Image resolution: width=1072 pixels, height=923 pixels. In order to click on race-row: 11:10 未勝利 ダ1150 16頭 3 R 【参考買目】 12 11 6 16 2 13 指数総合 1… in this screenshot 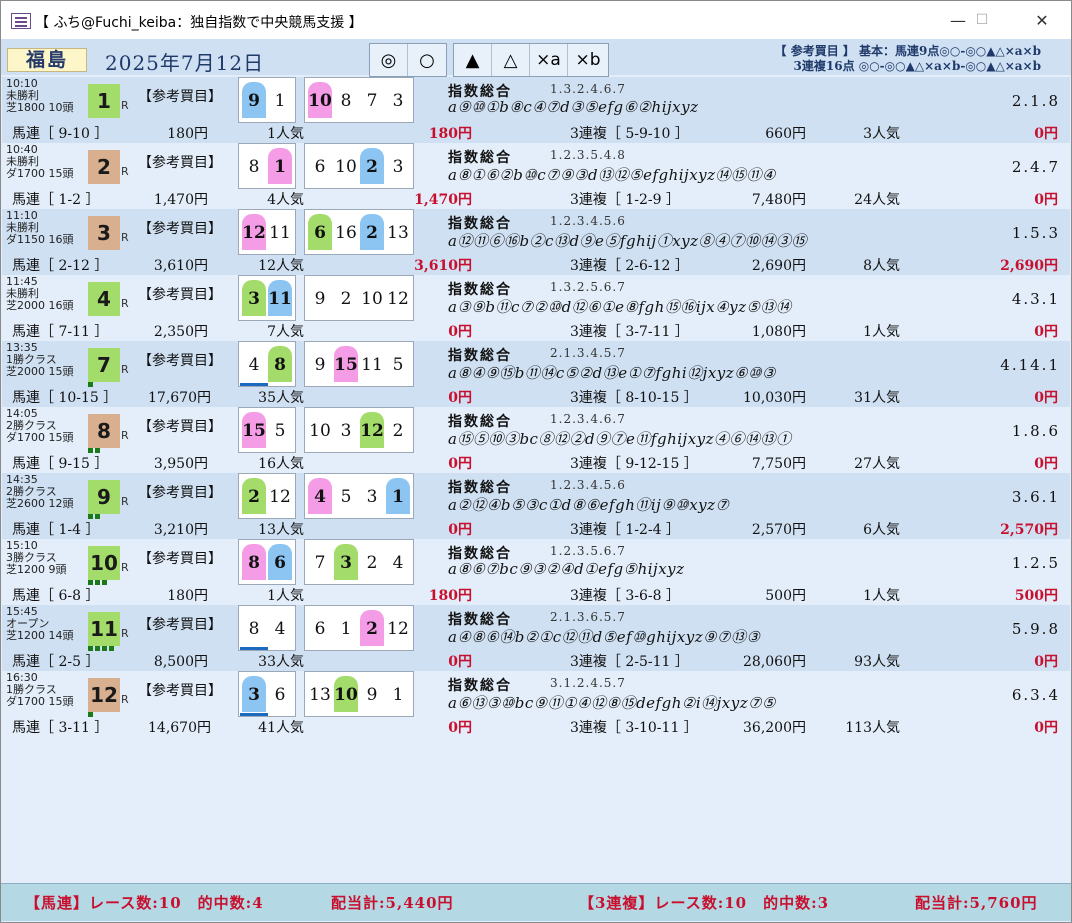, I will do `click(536, 242)`.